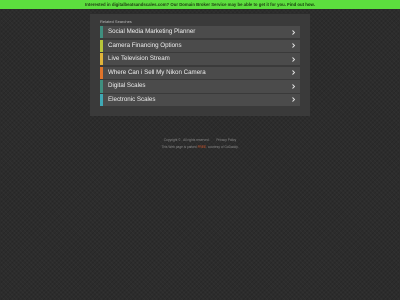 Image resolution: width=400 pixels, height=300 pixels. What do you see at coordinates (116, 21) in the screenshot?
I see `related-searches-heading: Related Searches` at bounding box center [116, 21].